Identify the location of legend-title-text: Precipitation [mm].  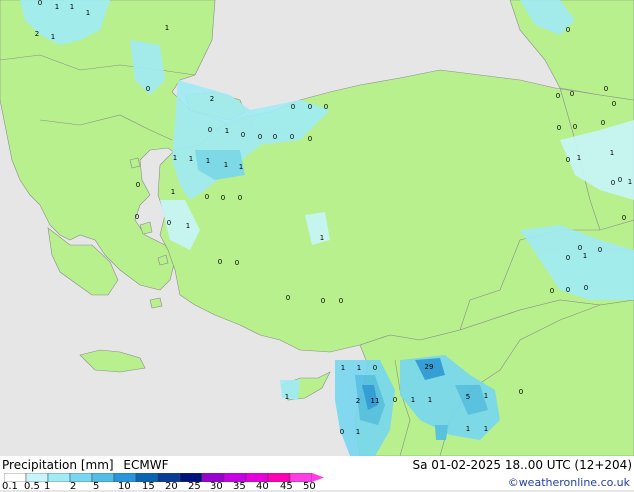
(58, 465).